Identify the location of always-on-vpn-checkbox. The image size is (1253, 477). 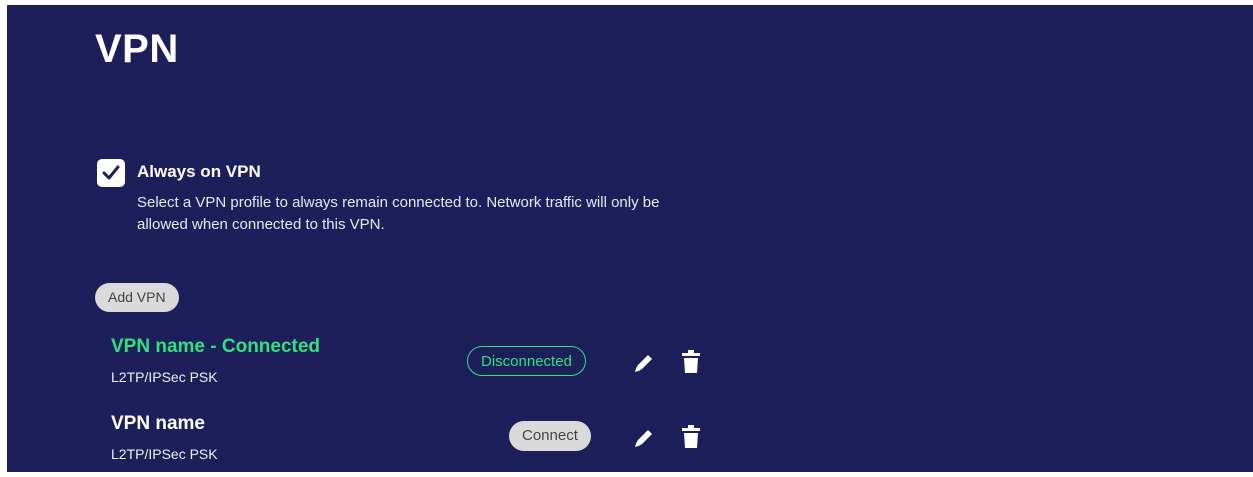
(111, 173).